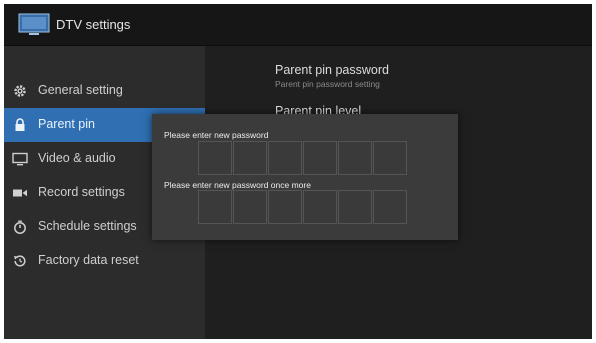 This screenshot has width=596, height=343. I want to click on setting-subtitle: Parent pin password setting, so click(327, 84).